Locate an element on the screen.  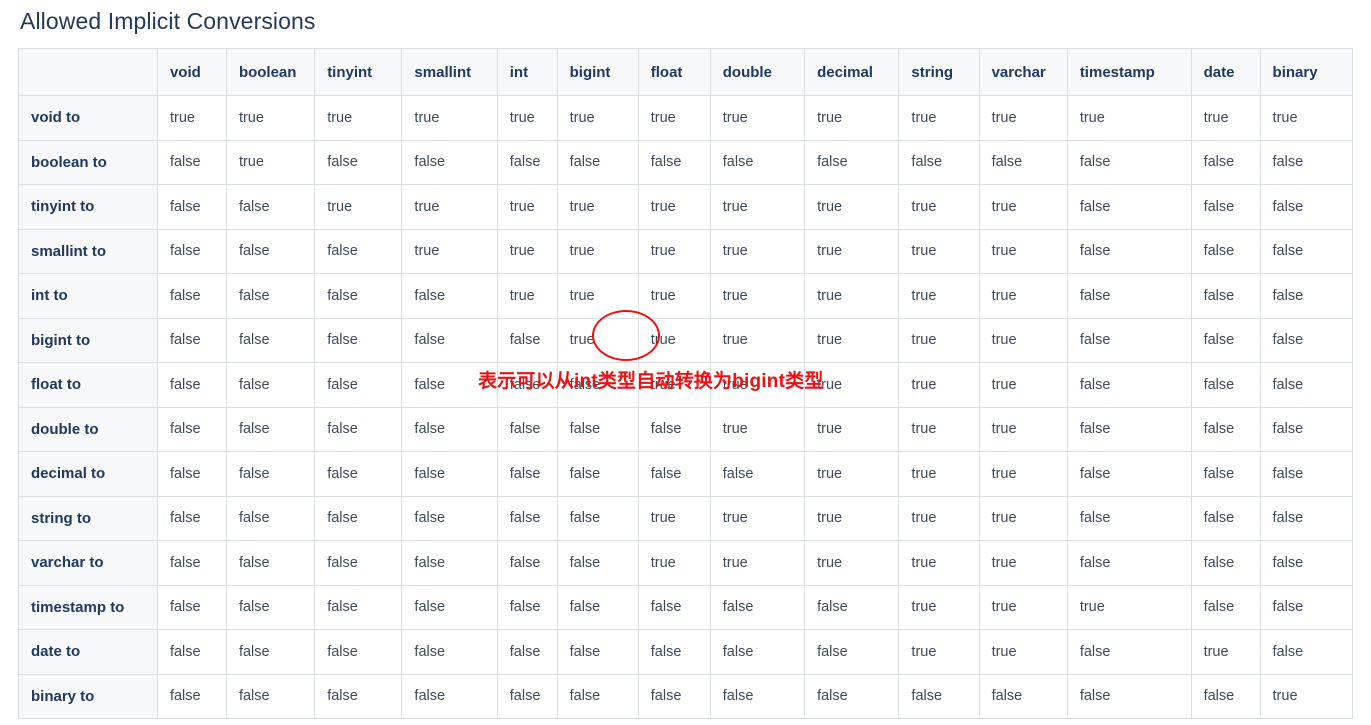
cell-int-to-float: true is located at coordinates (674, 296).